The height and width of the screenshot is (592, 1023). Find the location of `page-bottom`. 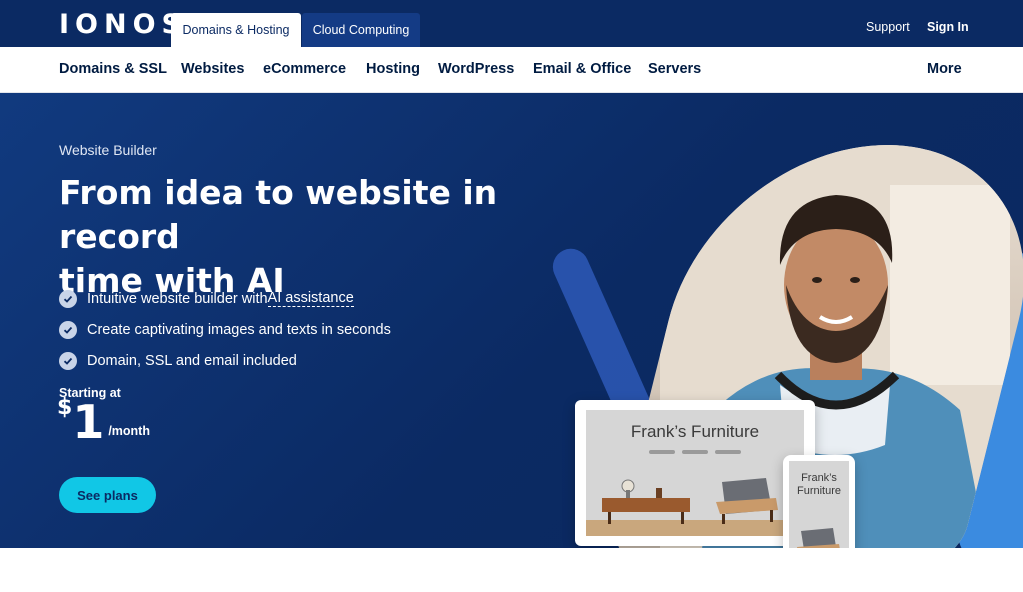

page-bottom is located at coordinates (511, 570).